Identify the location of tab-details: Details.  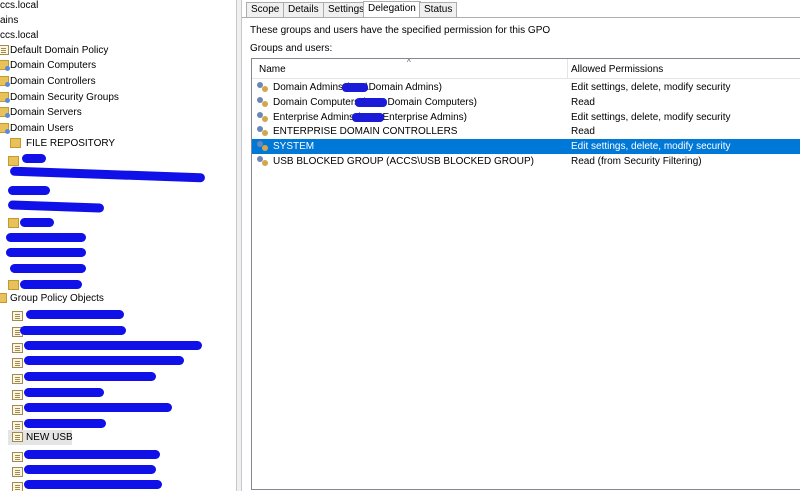
(303, 9).